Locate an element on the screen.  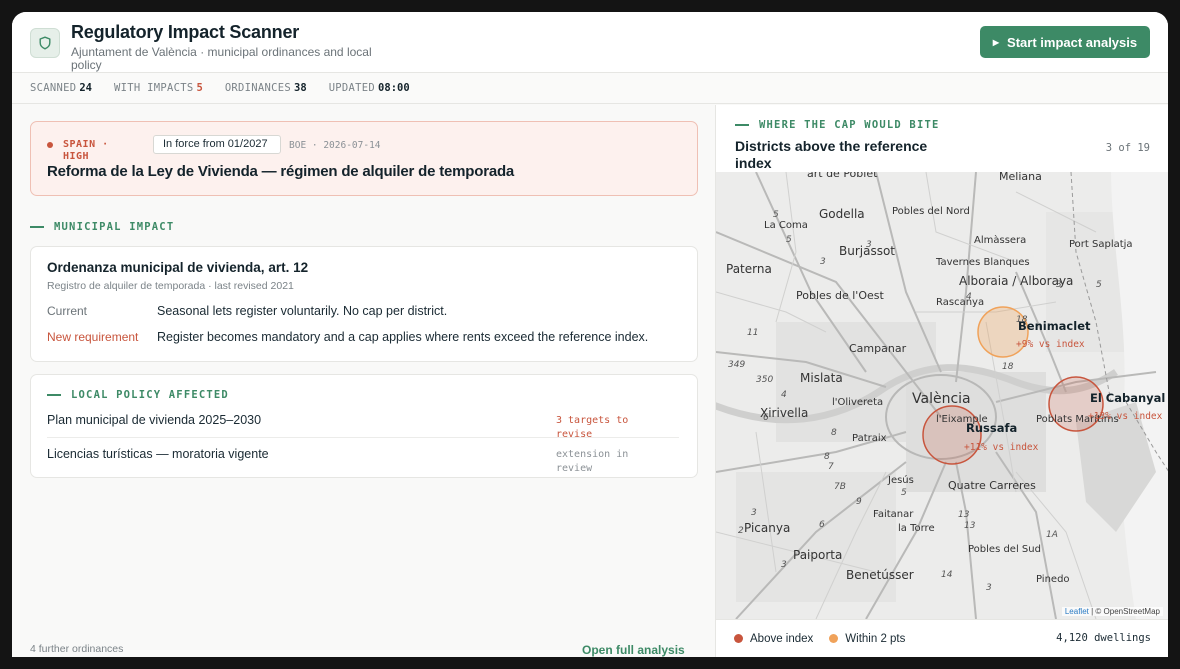
stat-updated: UPDATED 08:00 is located at coordinates (369, 88).